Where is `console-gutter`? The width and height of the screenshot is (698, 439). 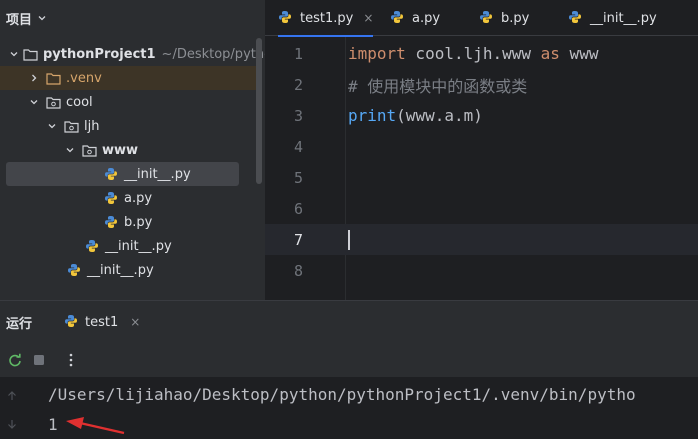 console-gutter is located at coordinates (15, 408).